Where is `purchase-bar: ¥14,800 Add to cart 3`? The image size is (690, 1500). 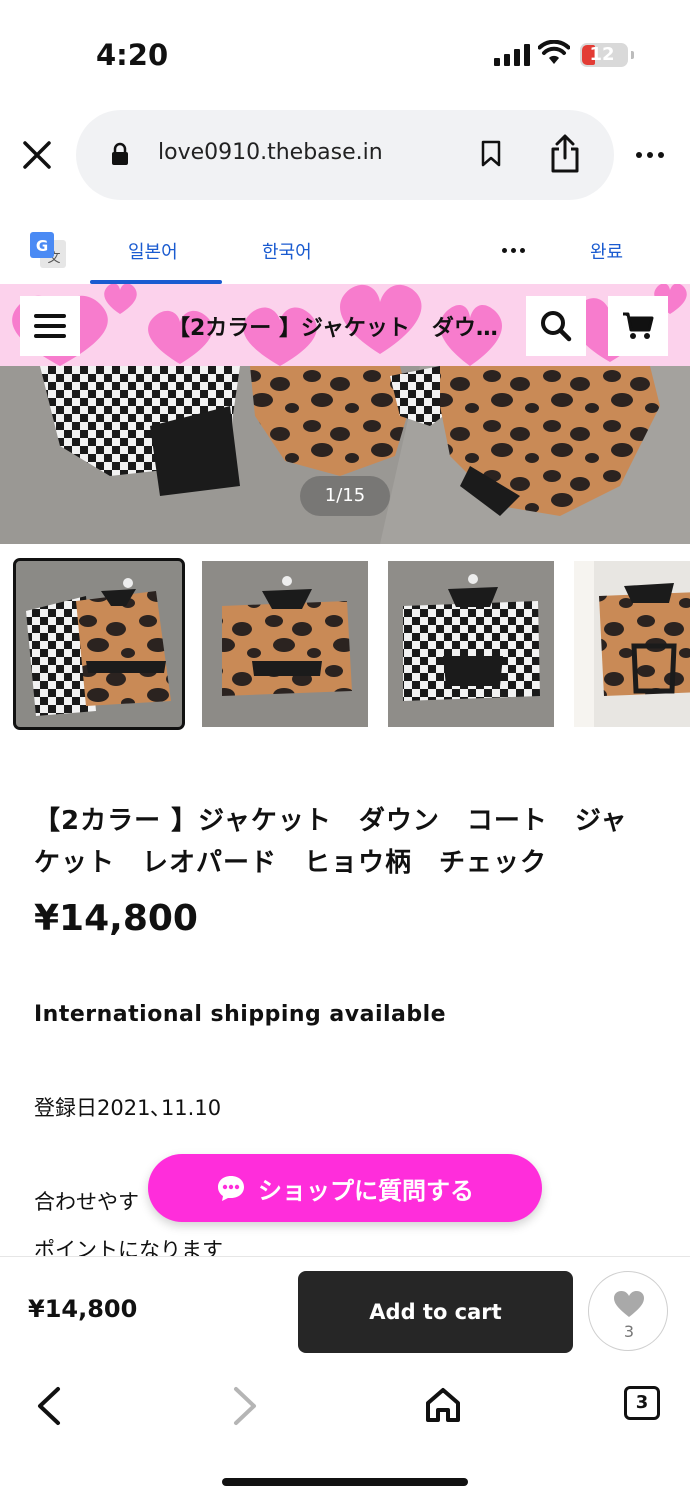
purchase-bar: ¥14,800 Add to cart 3 is located at coordinates (345, 1311).